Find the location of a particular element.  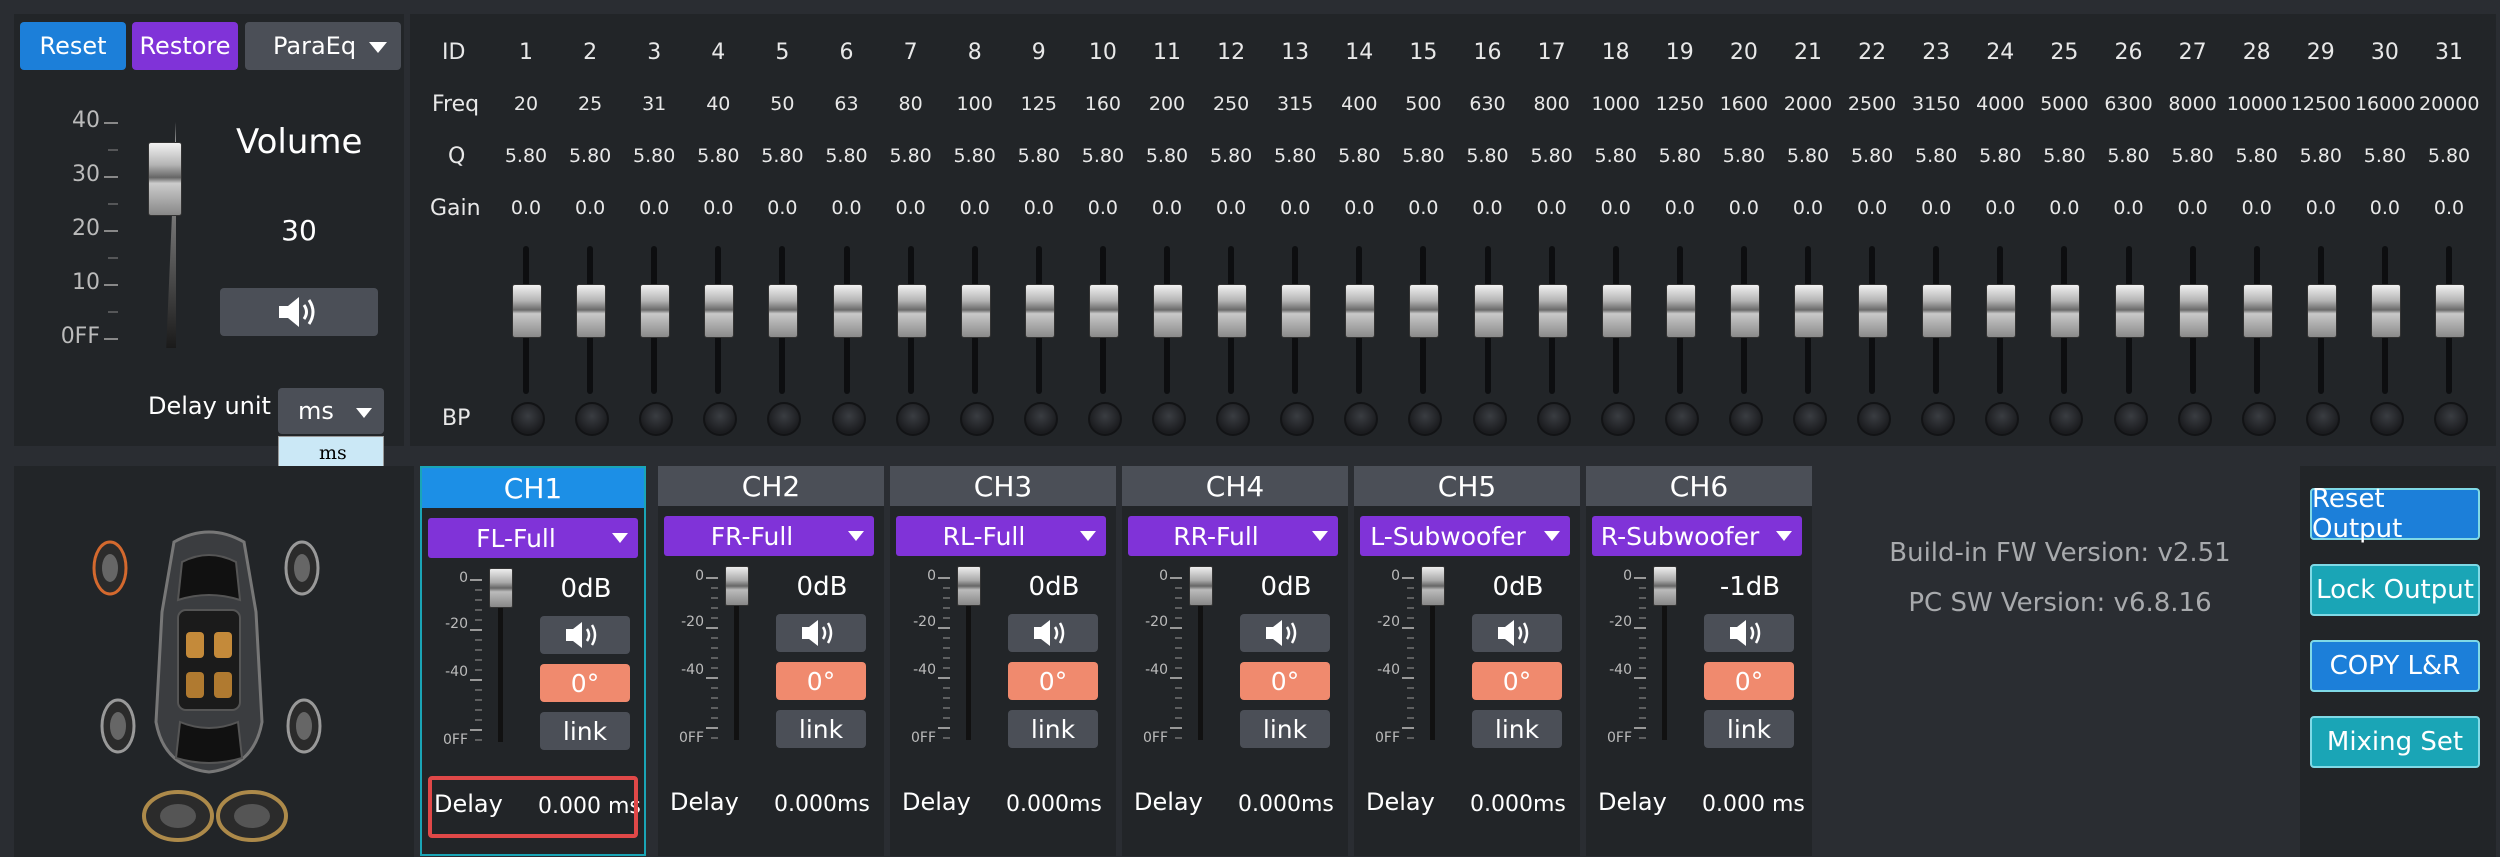

eq-band-freq: 125 is located at coordinates (1039, 104).